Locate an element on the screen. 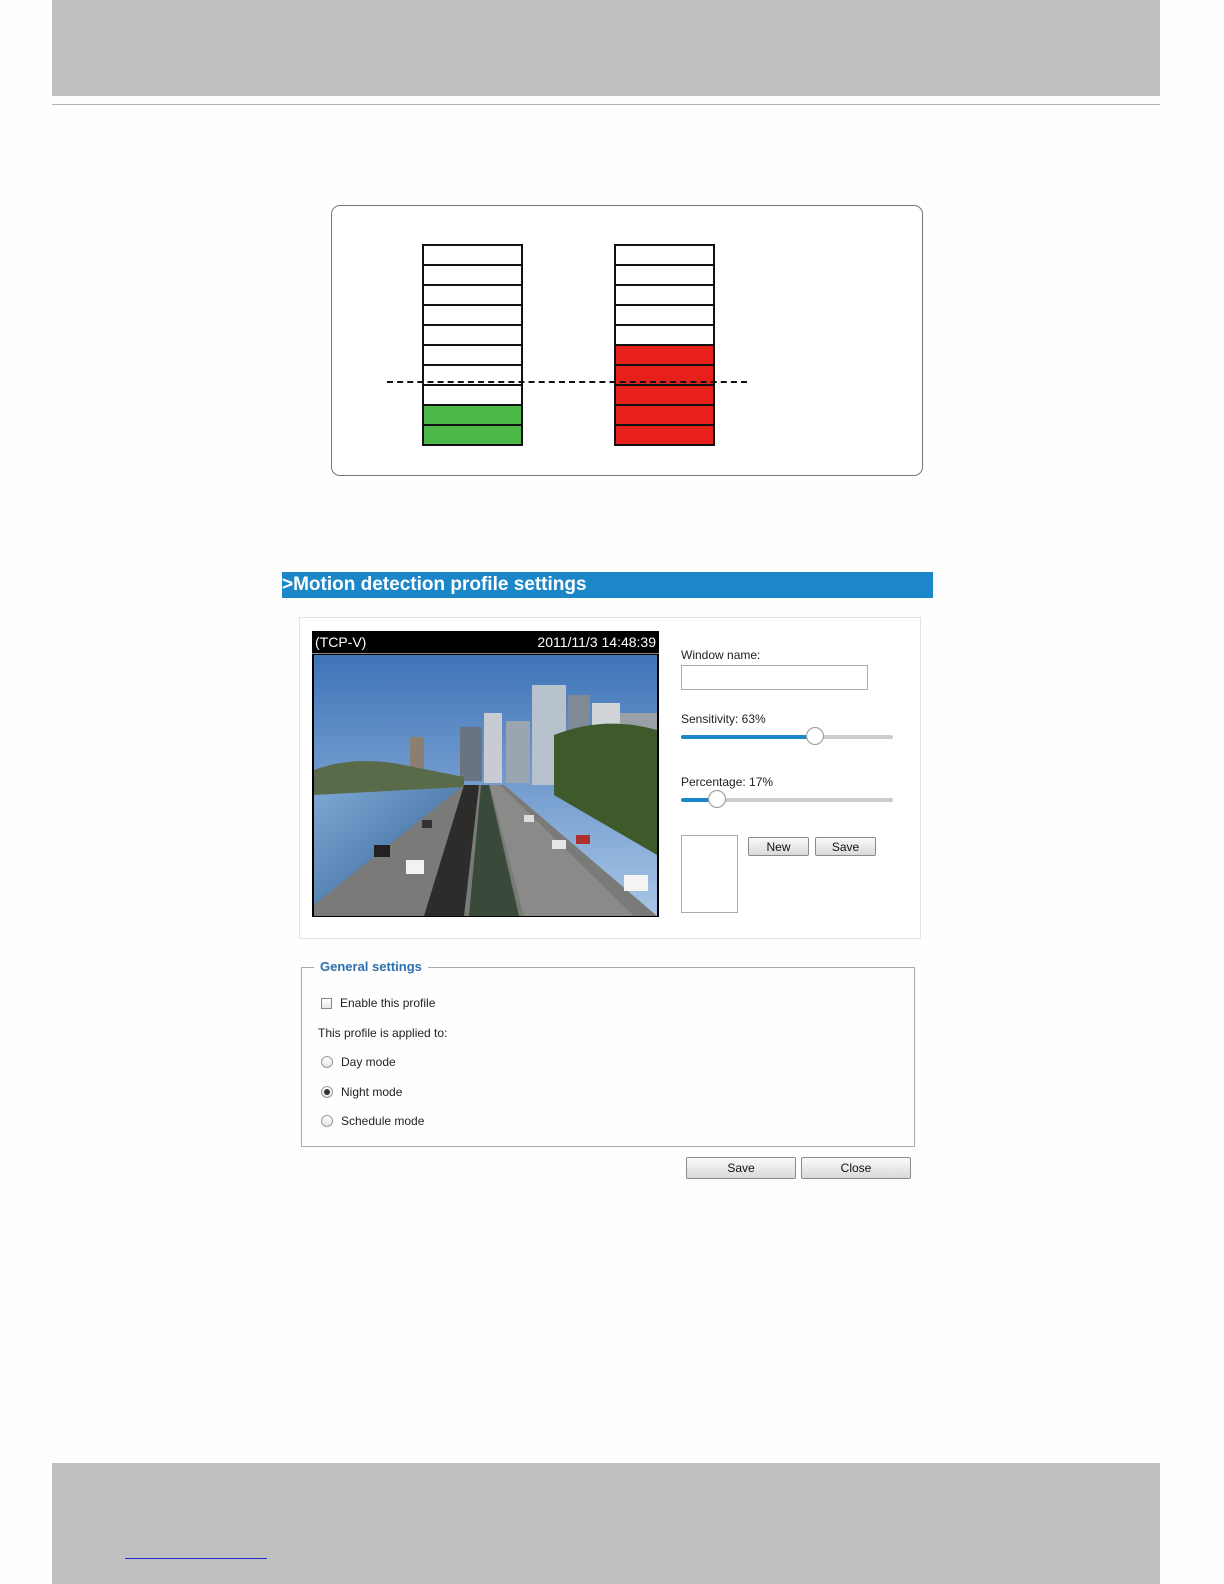  sensitivity-slider-fill is located at coordinates (748, 737).